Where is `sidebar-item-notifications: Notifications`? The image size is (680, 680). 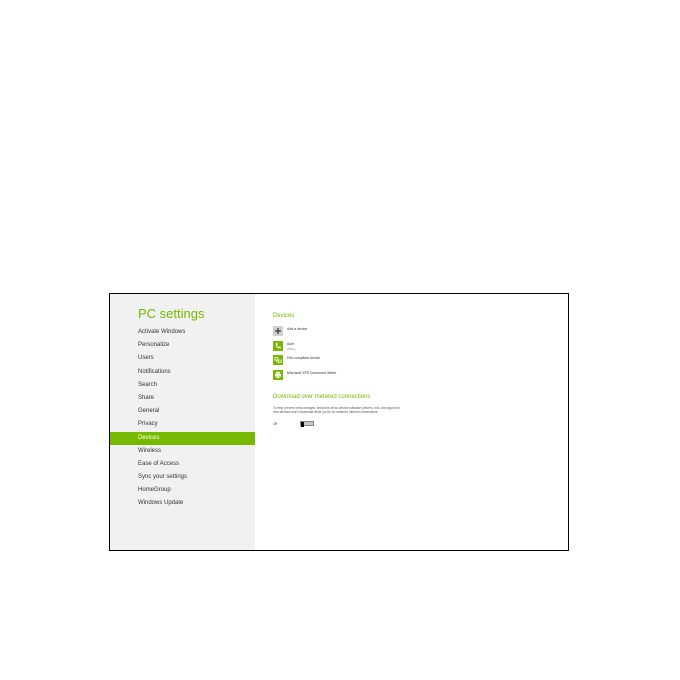 sidebar-item-notifications: Notifications is located at coordinates (182, 372).